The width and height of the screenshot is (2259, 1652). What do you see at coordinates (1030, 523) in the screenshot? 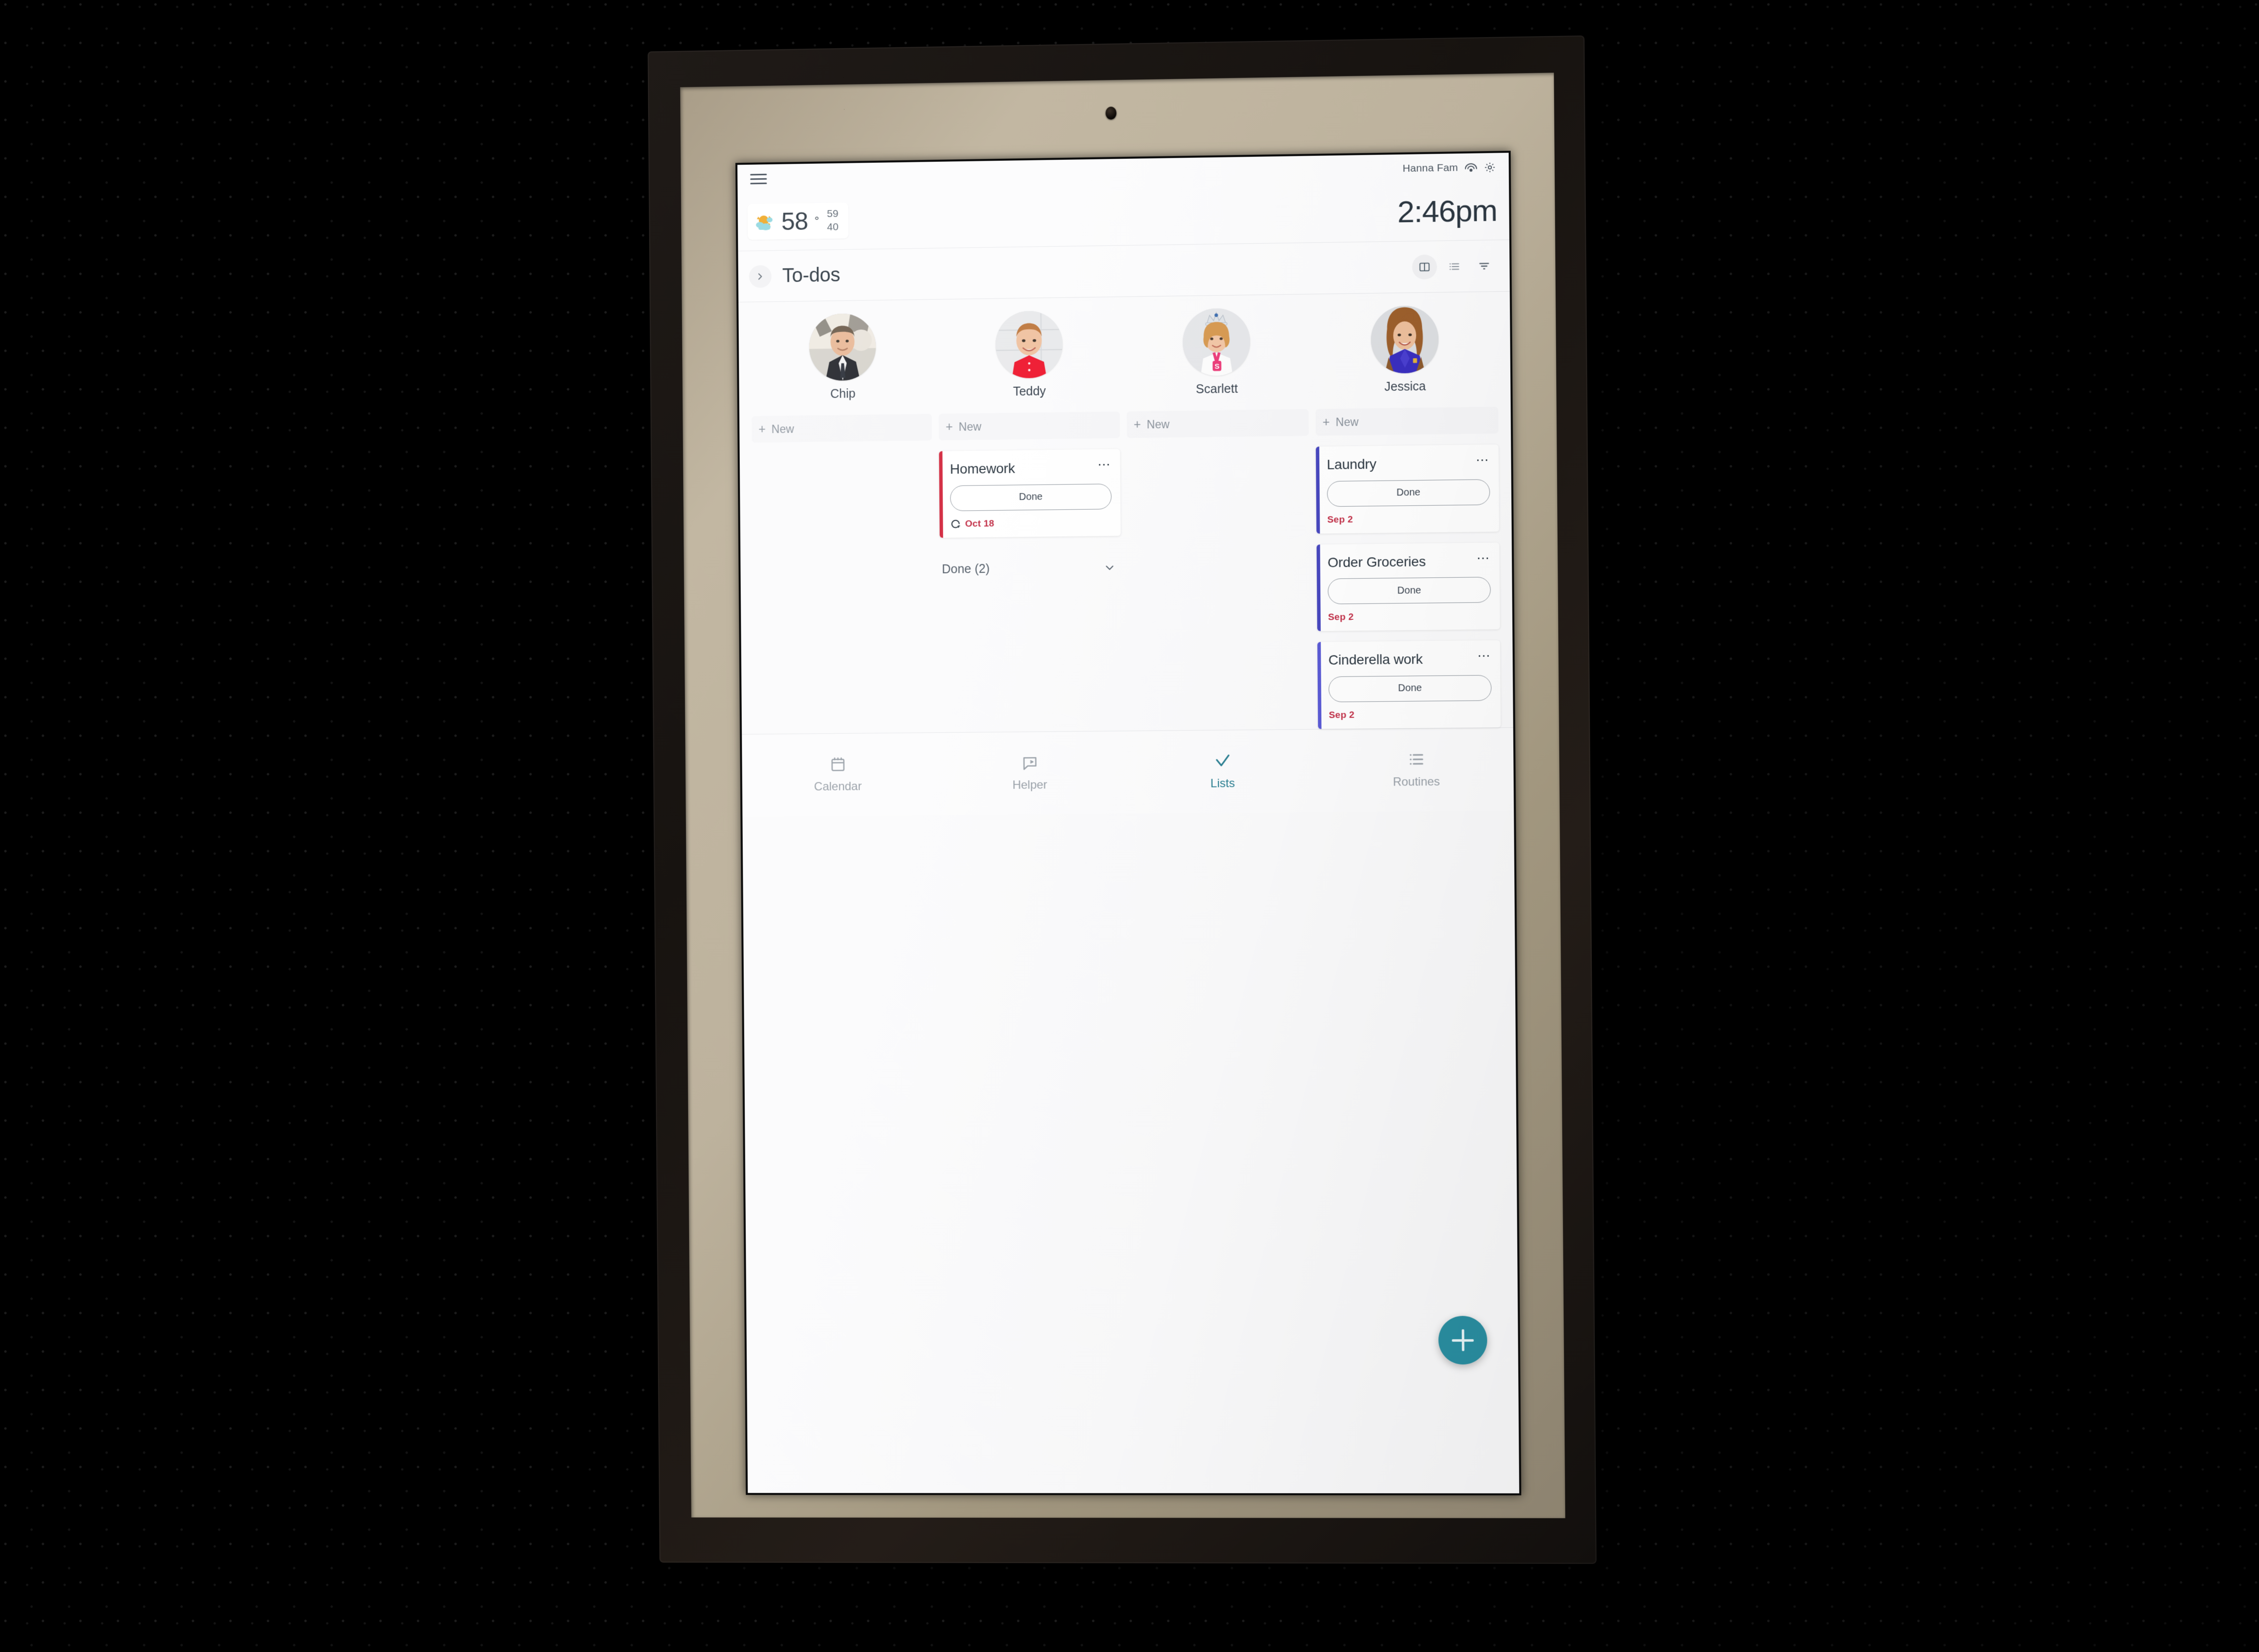
I see `card-footer: Oct 18` at bounding box center [1030, 523].